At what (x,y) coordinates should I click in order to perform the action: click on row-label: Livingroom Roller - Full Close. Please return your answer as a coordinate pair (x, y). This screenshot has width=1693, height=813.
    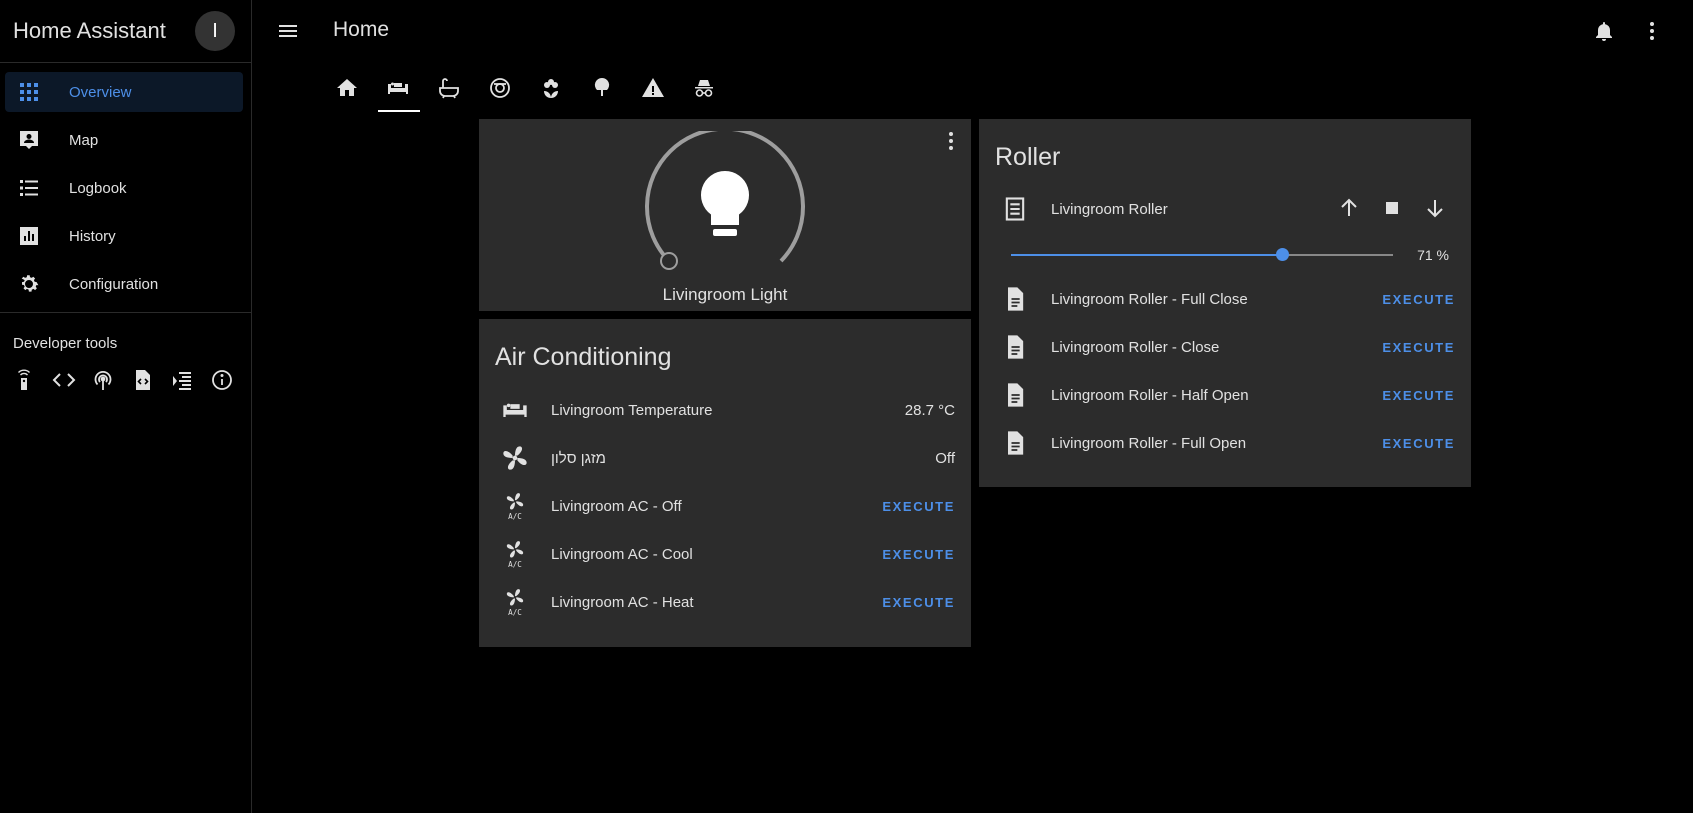
    Looking at the image, I should click on (1149, 299).